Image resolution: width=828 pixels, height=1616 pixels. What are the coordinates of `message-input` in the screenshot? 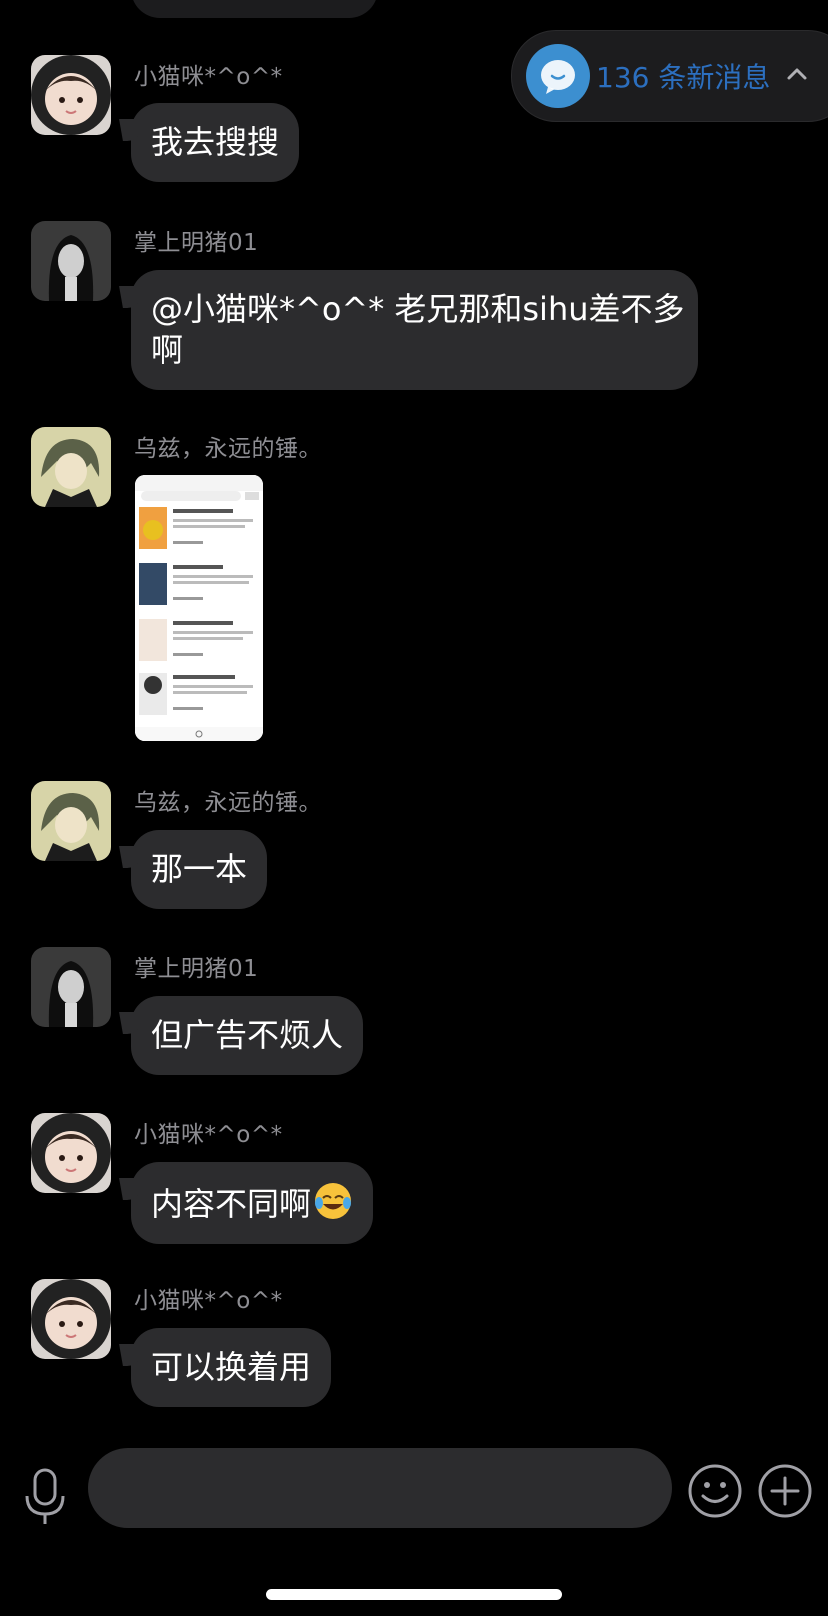 It's located at (380, 1488).